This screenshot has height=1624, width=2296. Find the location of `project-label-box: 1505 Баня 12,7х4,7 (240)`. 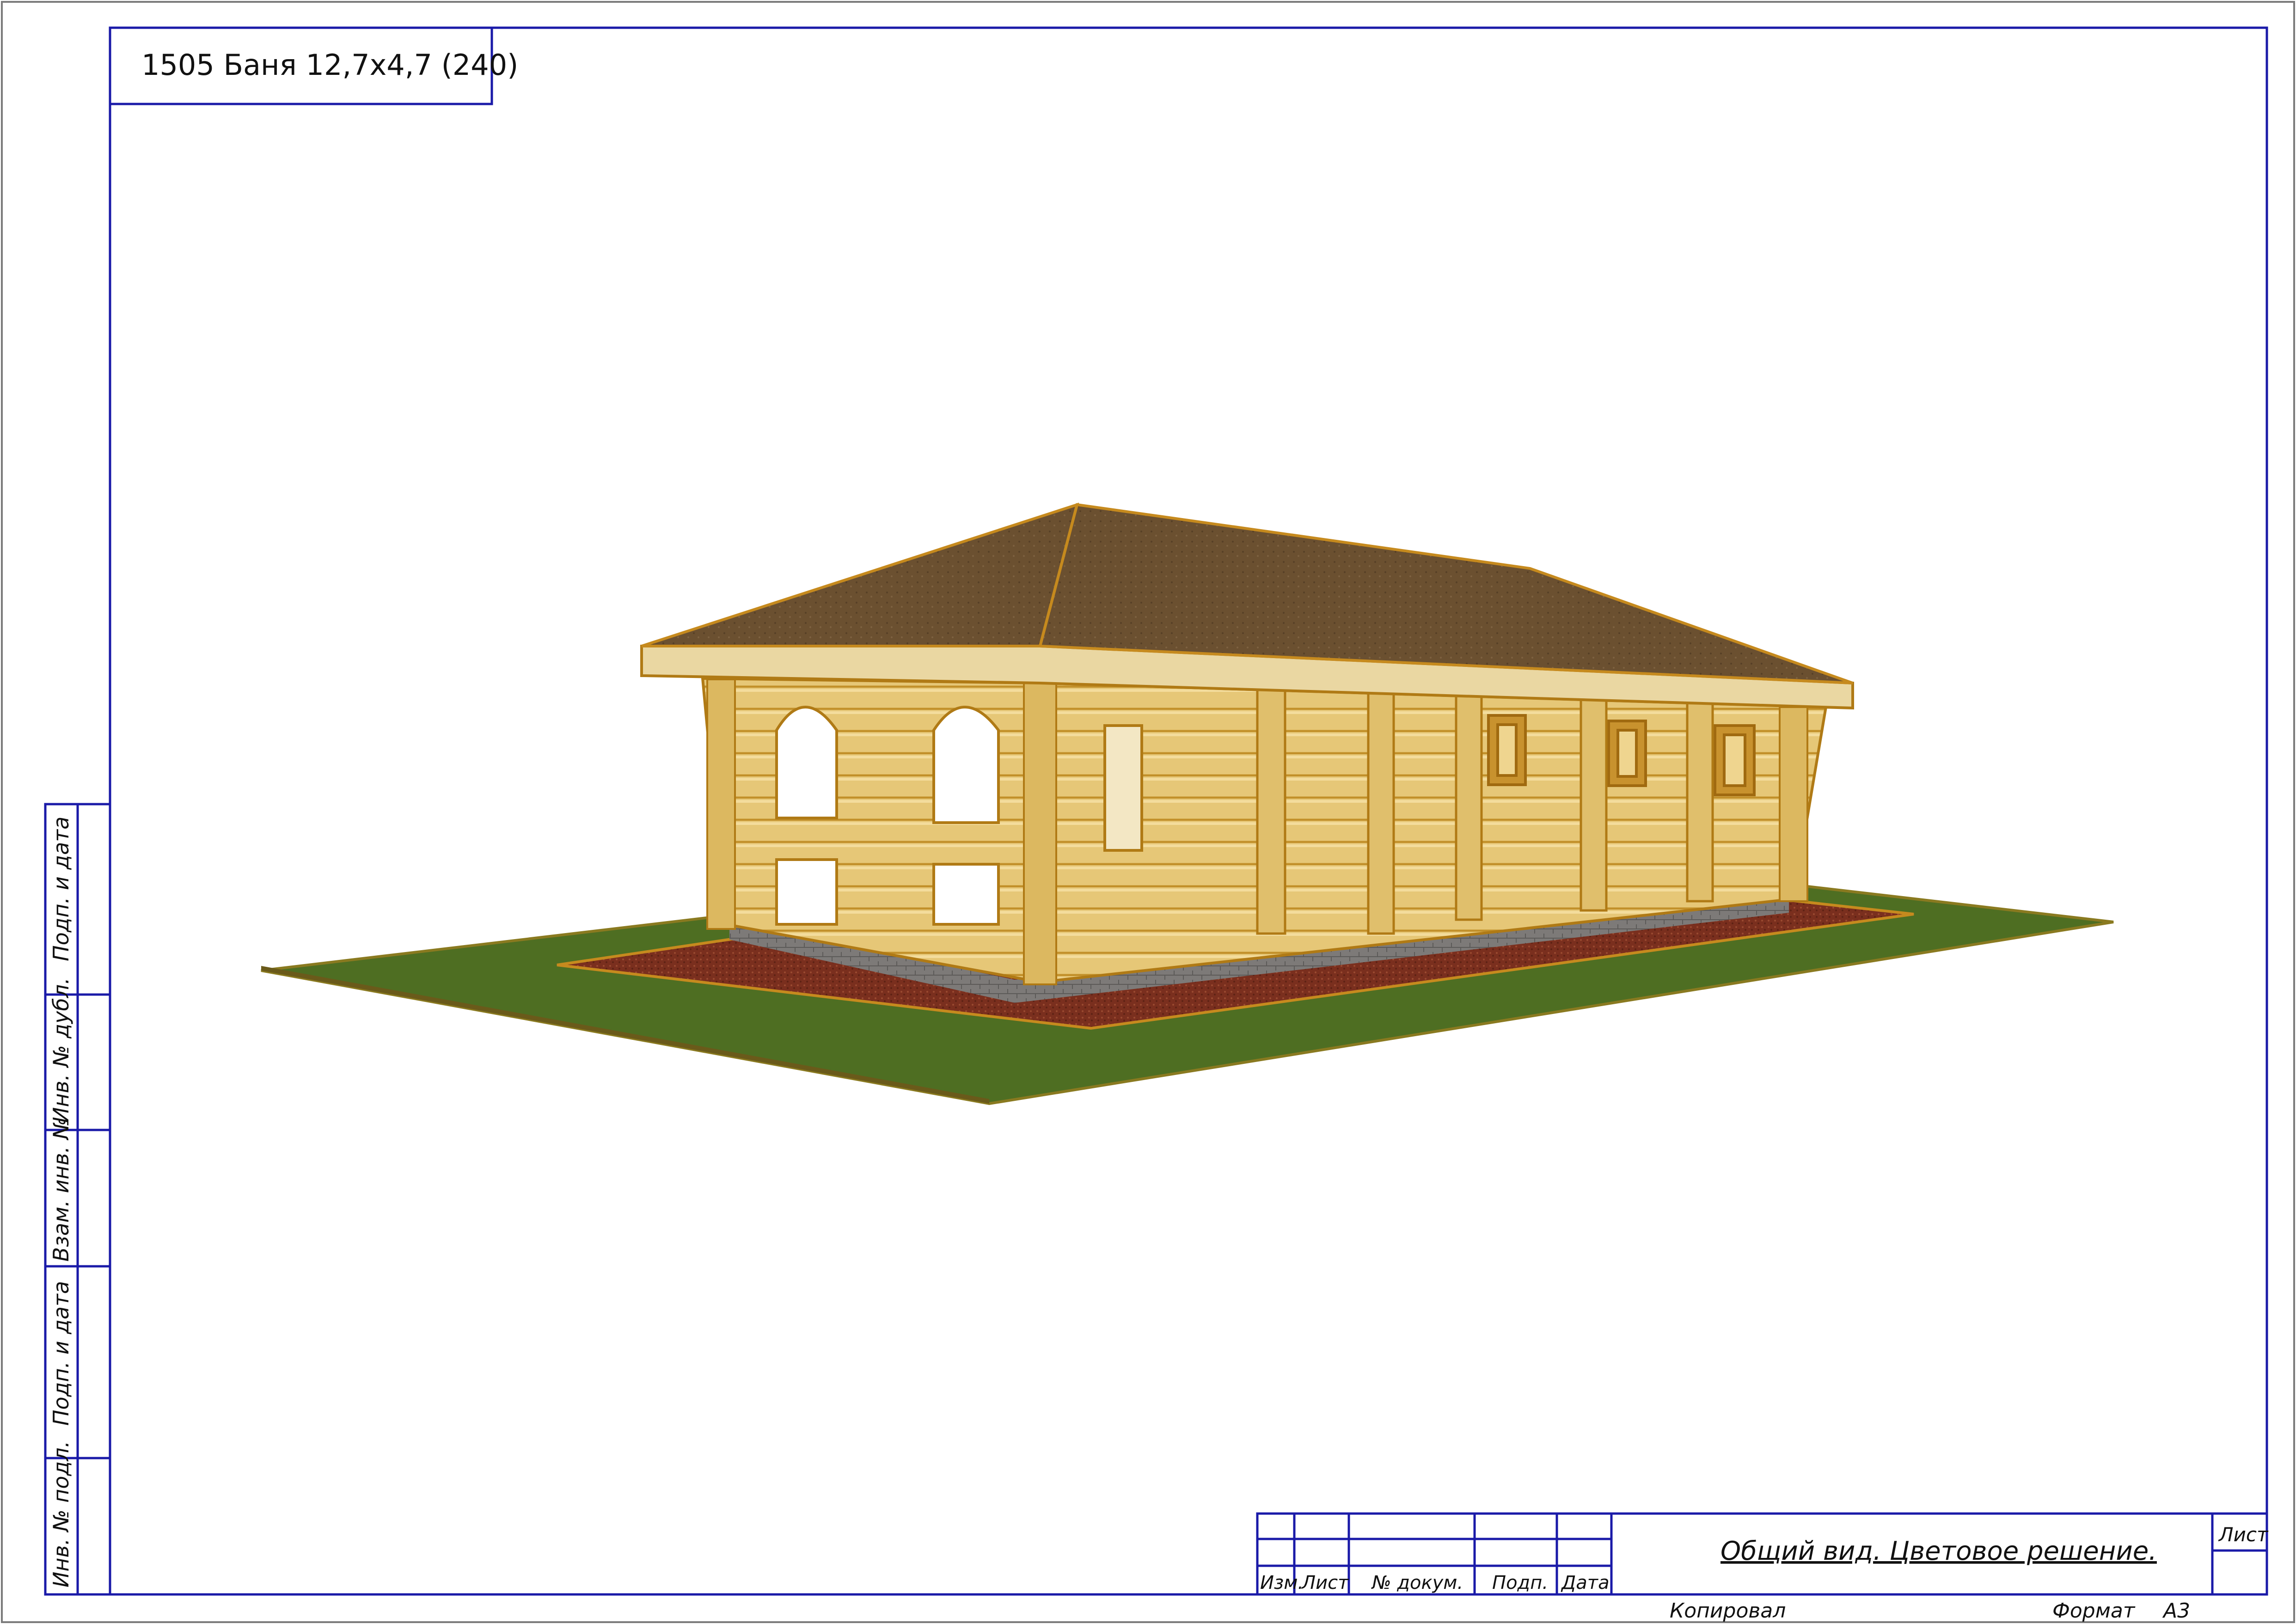

project-label-box: 1505 Баня 12,7х4,7 (240) is located at coordinates (313, 65).